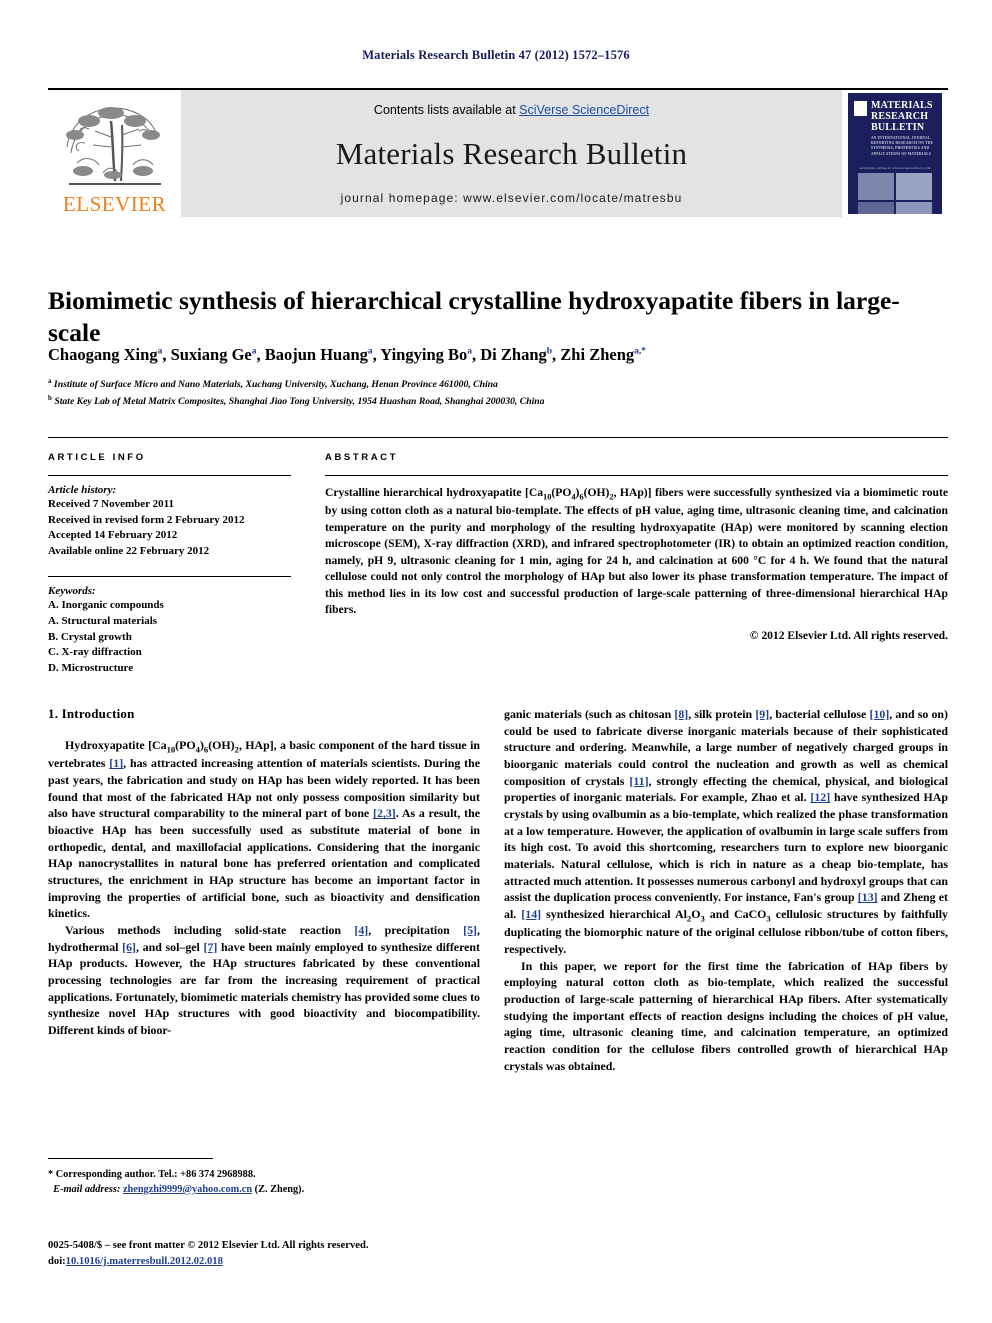 The width and height of the screenshot is (992, 1323). Describe the element at coordinates (130, 1158) in the screenshot. I see `footnote-divider` at that location.